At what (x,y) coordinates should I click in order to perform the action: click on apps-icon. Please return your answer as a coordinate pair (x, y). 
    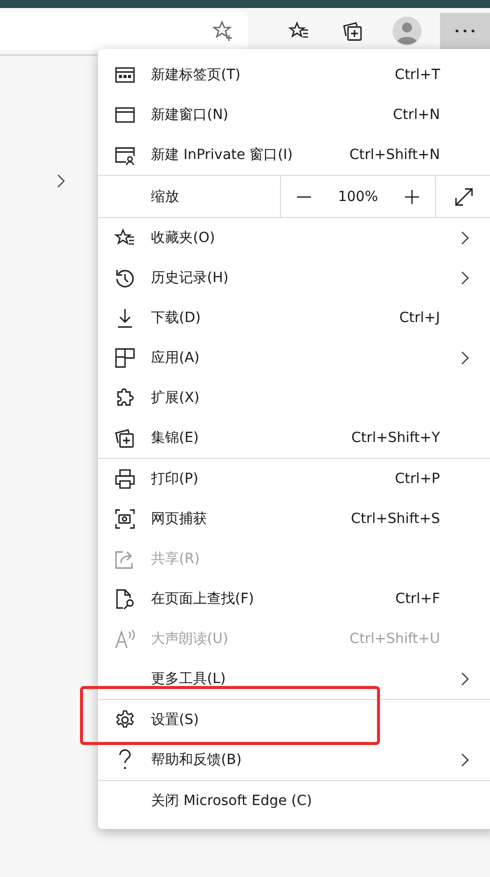
    Looking at the image, I should click on (125, 358).